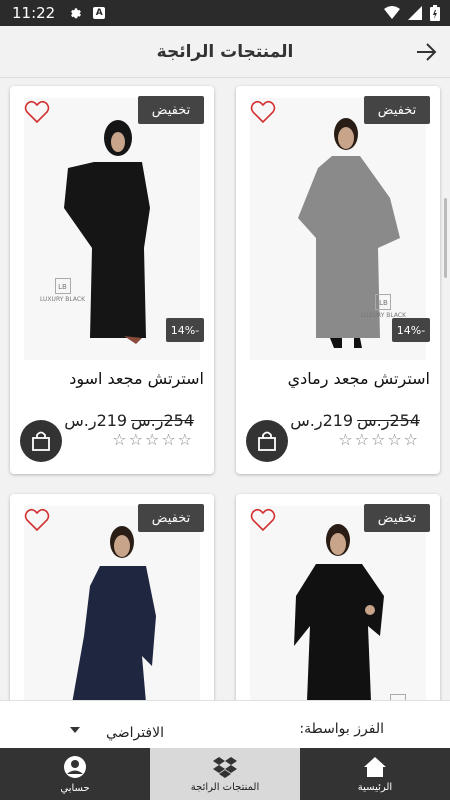 The image size is (450, 800). What do you see at coordinates (225, 13) in the screenshot?
I see `status-bar: 11:22 A` at bounding box center [225, 13].